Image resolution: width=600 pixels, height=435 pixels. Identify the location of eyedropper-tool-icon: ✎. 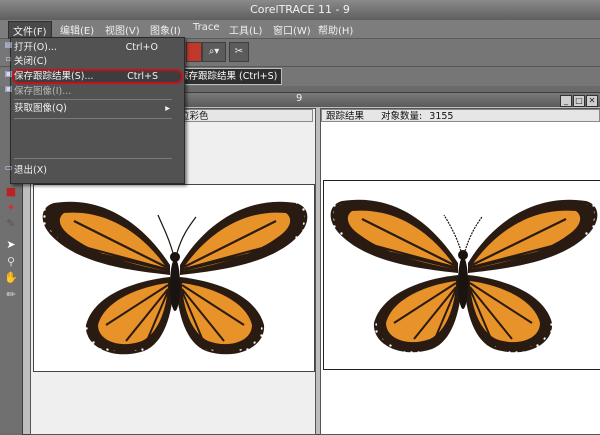
(11, 224).